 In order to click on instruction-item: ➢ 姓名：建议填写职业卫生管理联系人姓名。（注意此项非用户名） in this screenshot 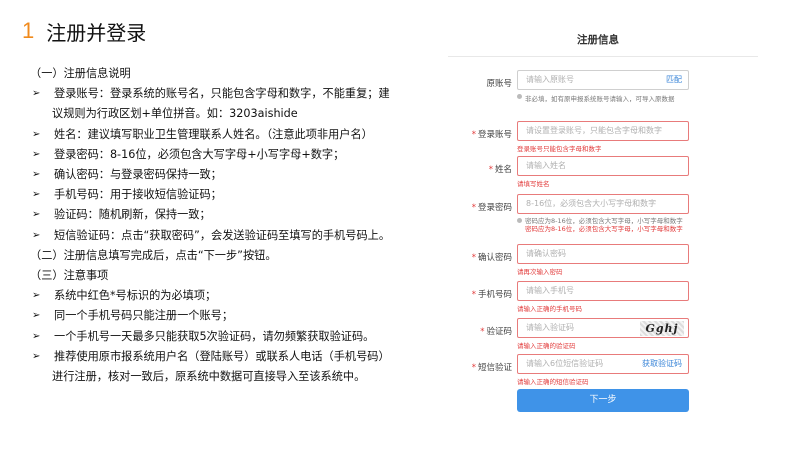, I will do `click(230, 135)`.